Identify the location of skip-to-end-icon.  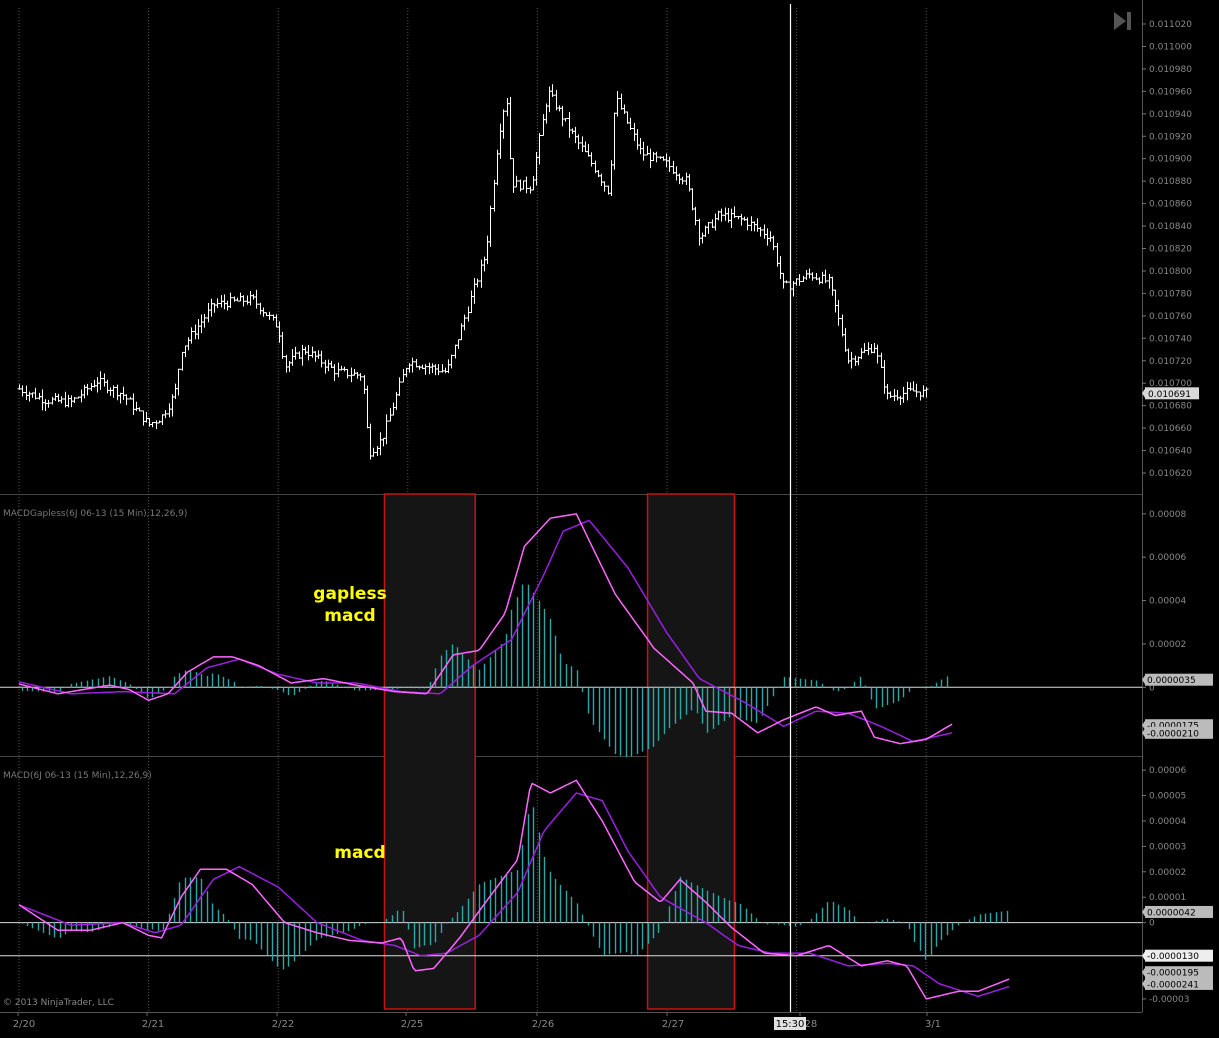
(1120, 21).